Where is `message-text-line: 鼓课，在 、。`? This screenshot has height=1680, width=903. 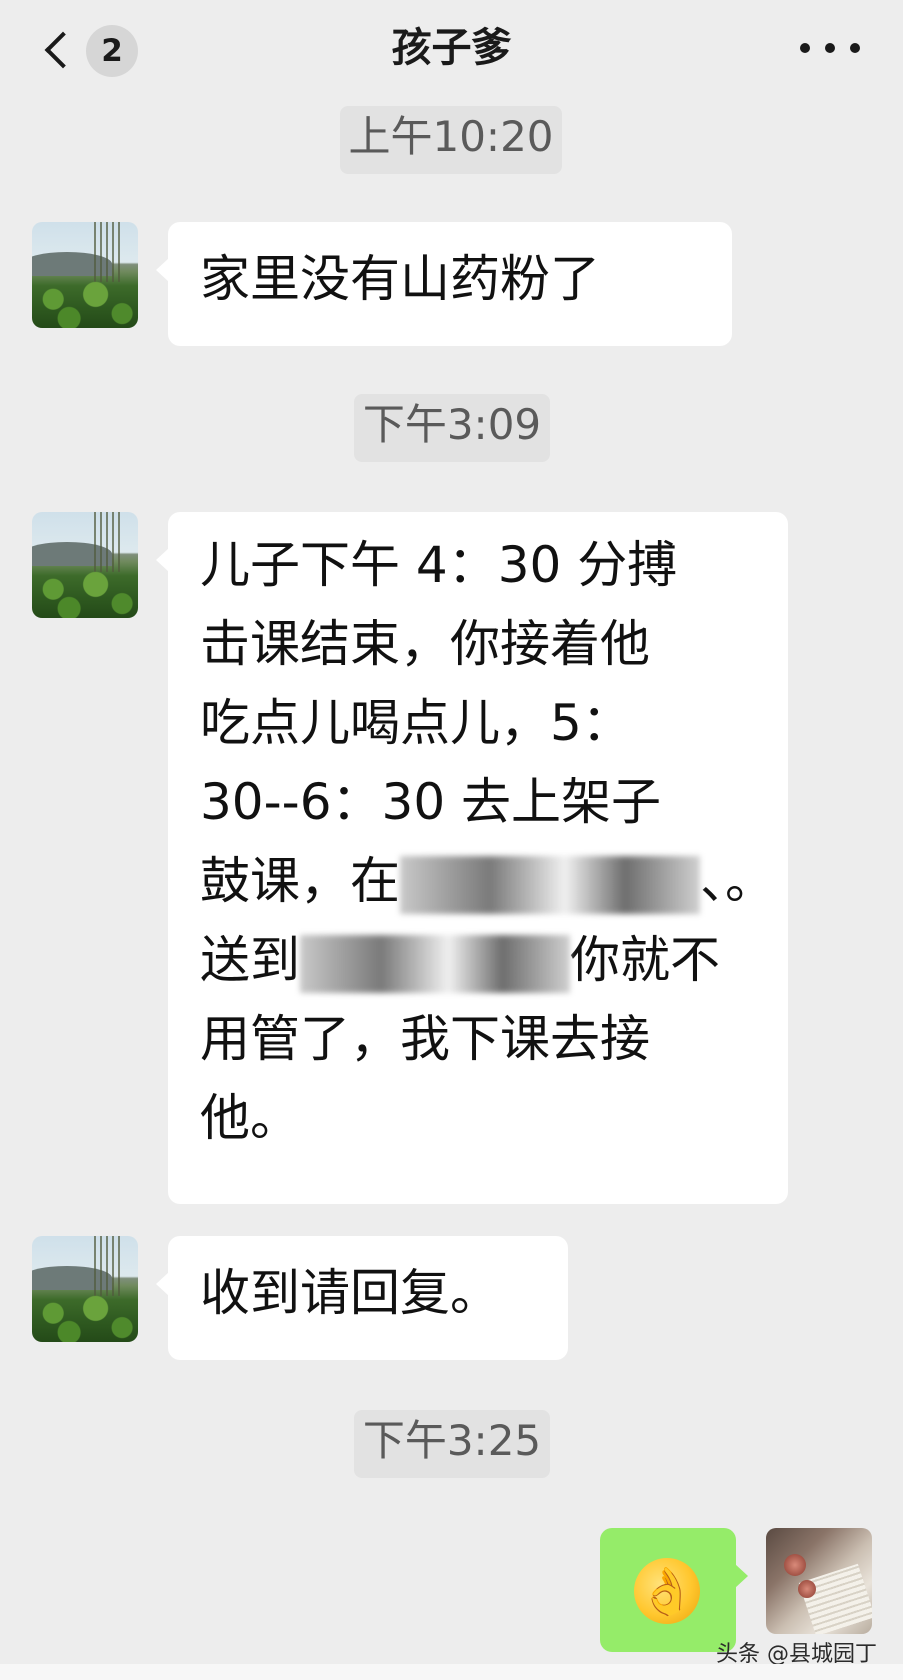 message-text-line: 鼓课，在 、。 is located at coordinates (487, 881).